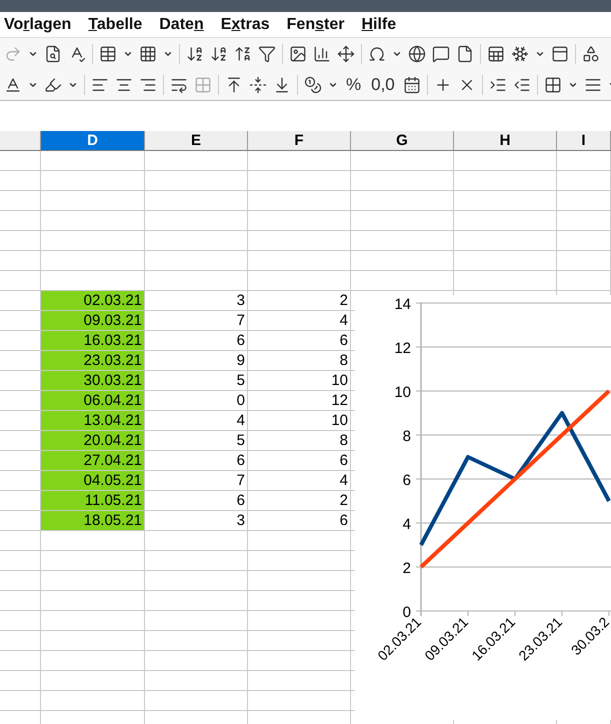  What do you see at coordinates (267, 53) in the screenshot?
I see `filter-icon` at bounding box center [267, 53].